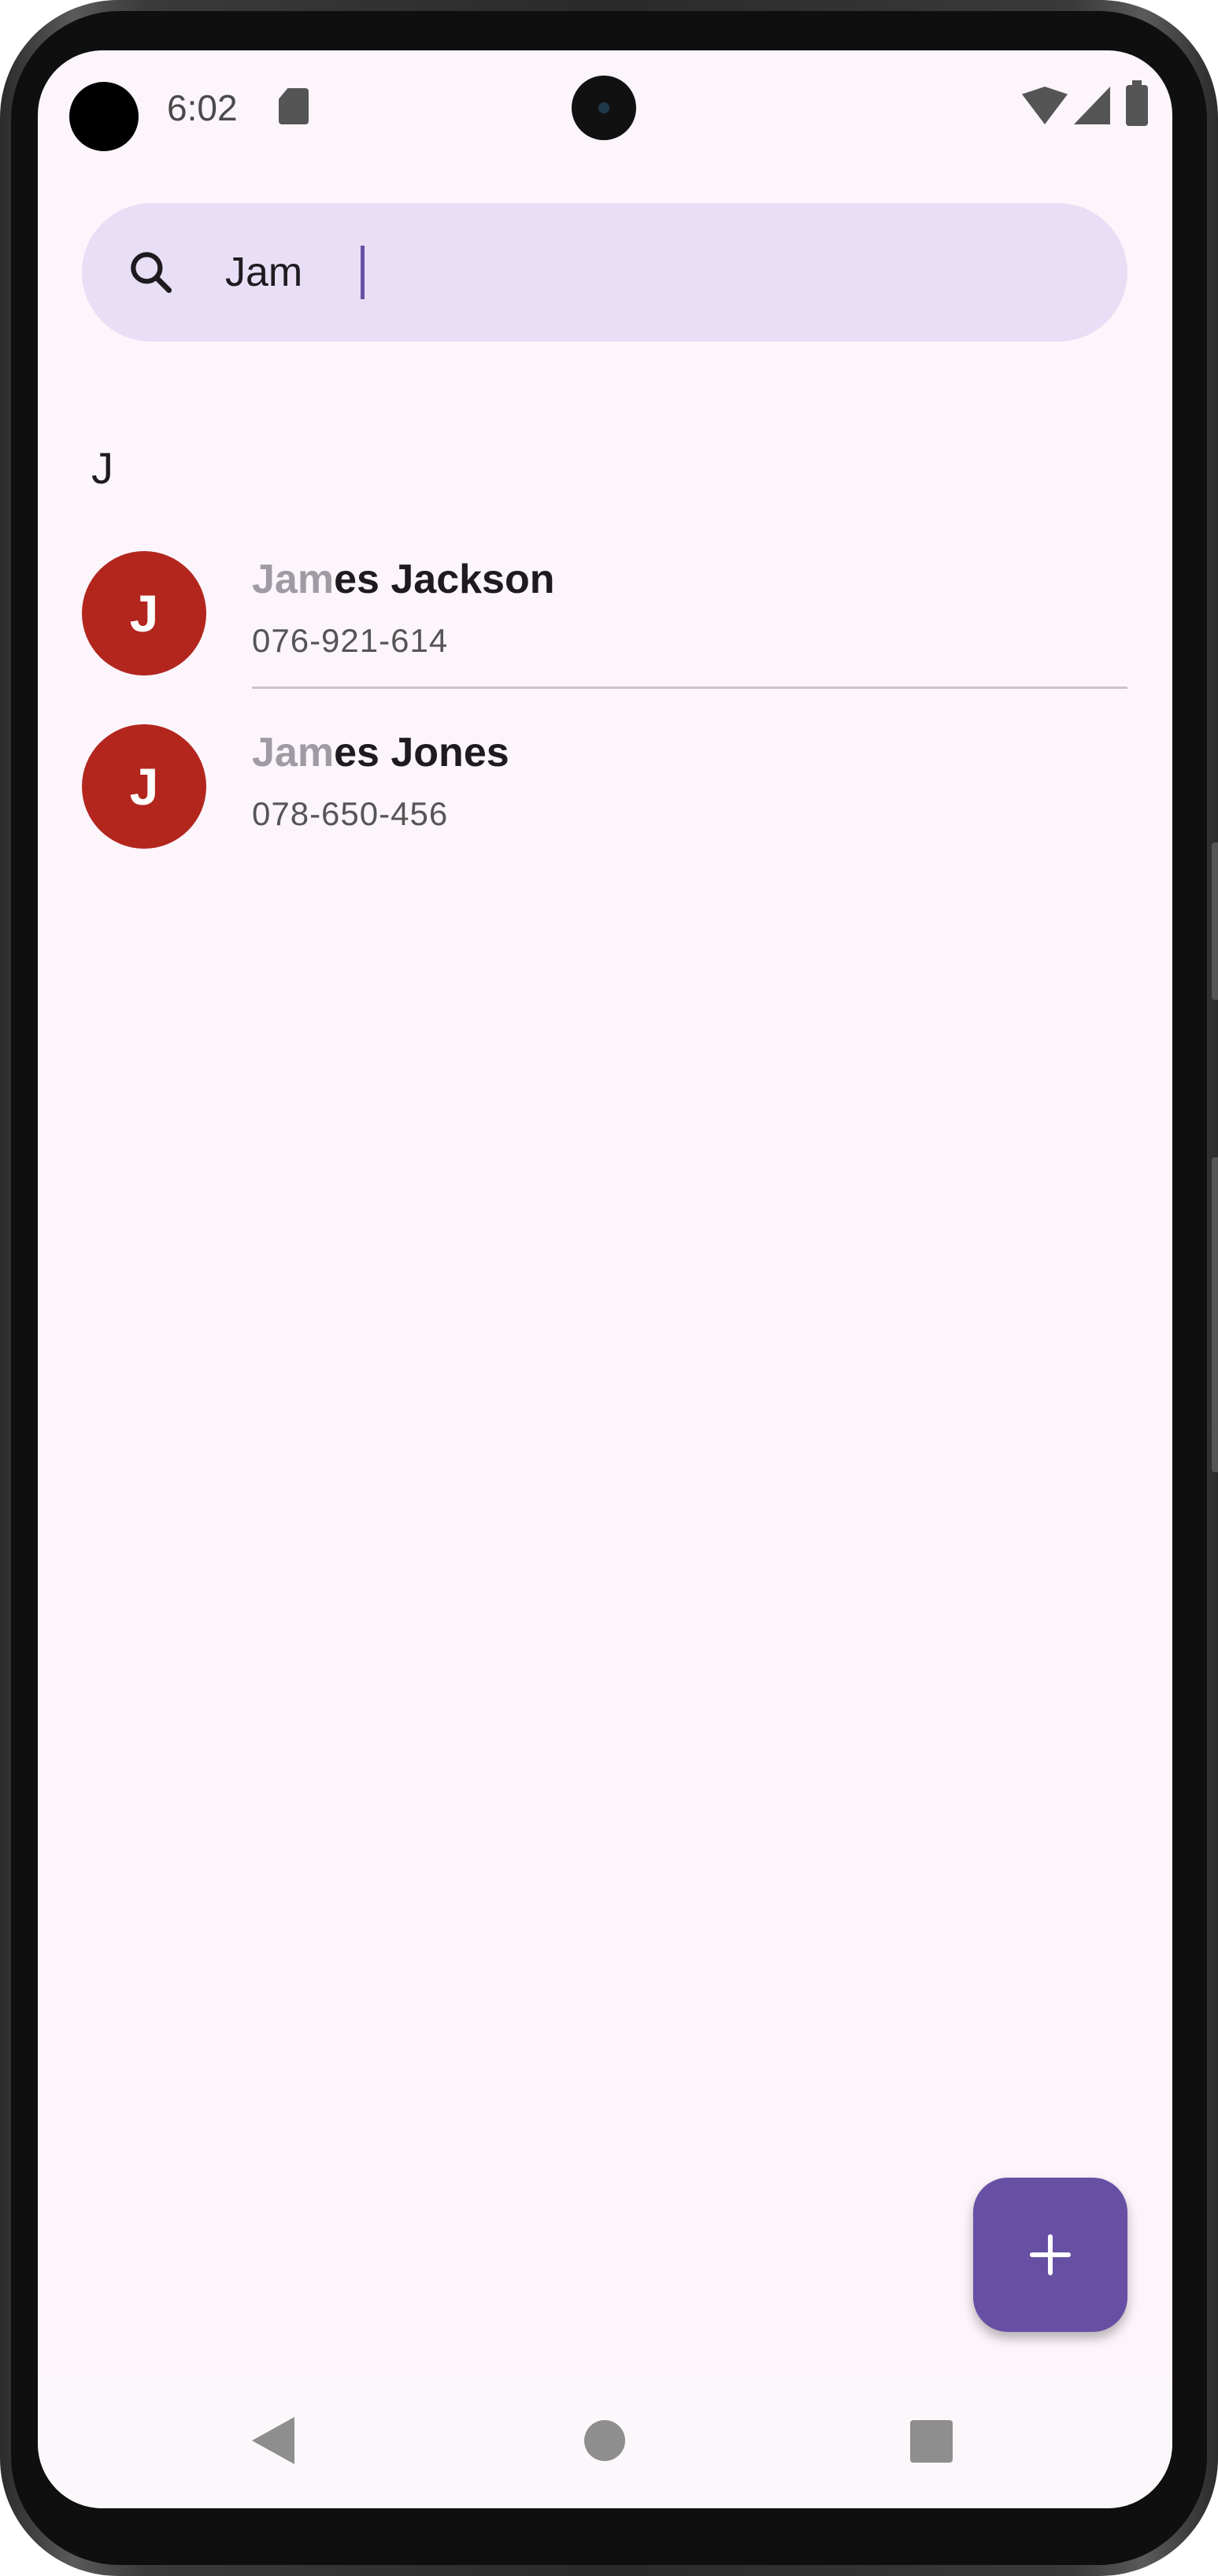  I want to click on contact-name: James Jackson, so click(404, 579).